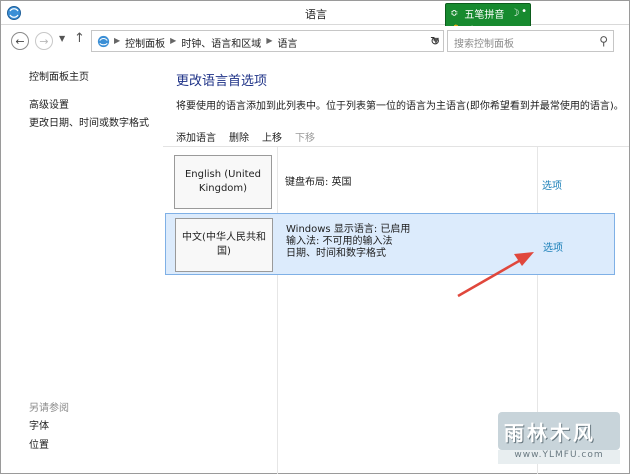 Image resolution: width=630 pixels, height=474 pixels. Describe the element at coordinates (103, 41) in the screenshot. I see `control-panel-small-icon` at that location.